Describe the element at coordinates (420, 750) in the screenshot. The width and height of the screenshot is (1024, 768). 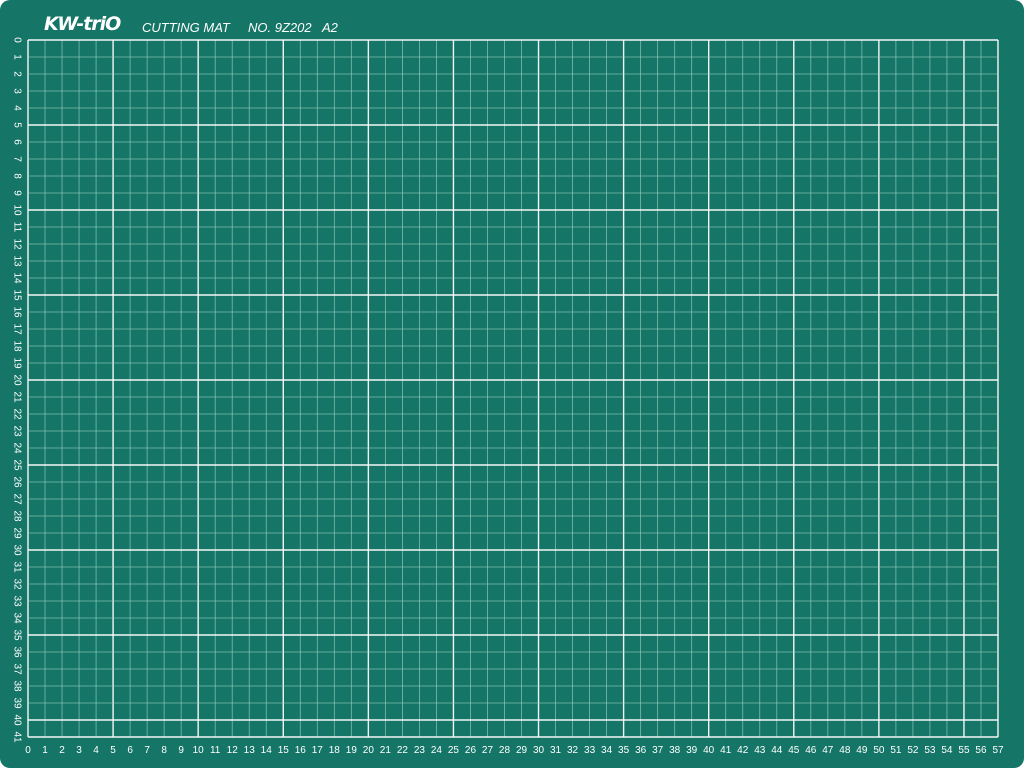
I see `ruler-label-x: 23` at that location.